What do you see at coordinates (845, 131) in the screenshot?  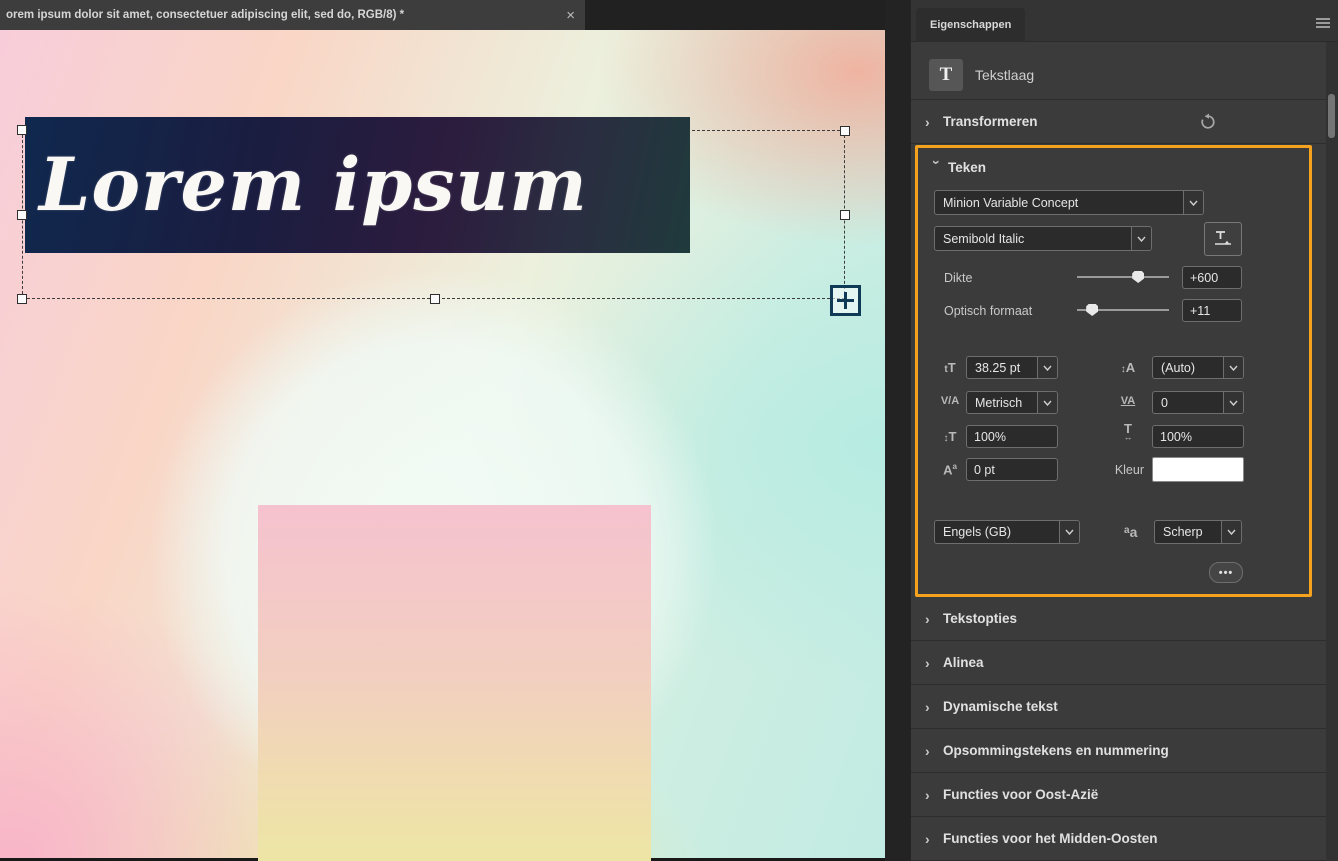 I see `transform-handle-top-right` at bounding box center [845, 131].